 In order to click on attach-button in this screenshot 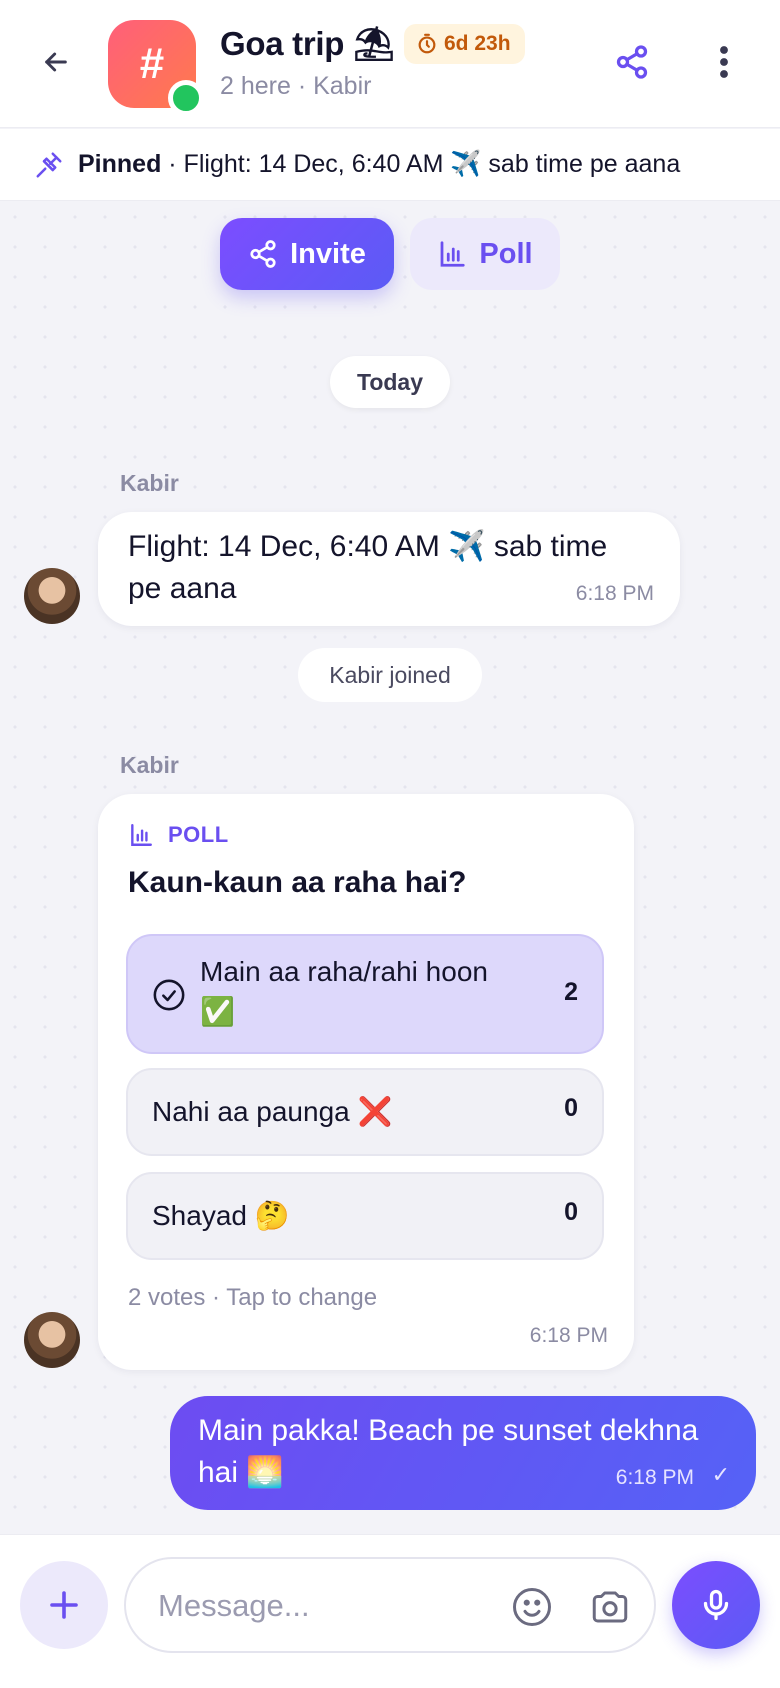, I will do `click(64, 1605)`.